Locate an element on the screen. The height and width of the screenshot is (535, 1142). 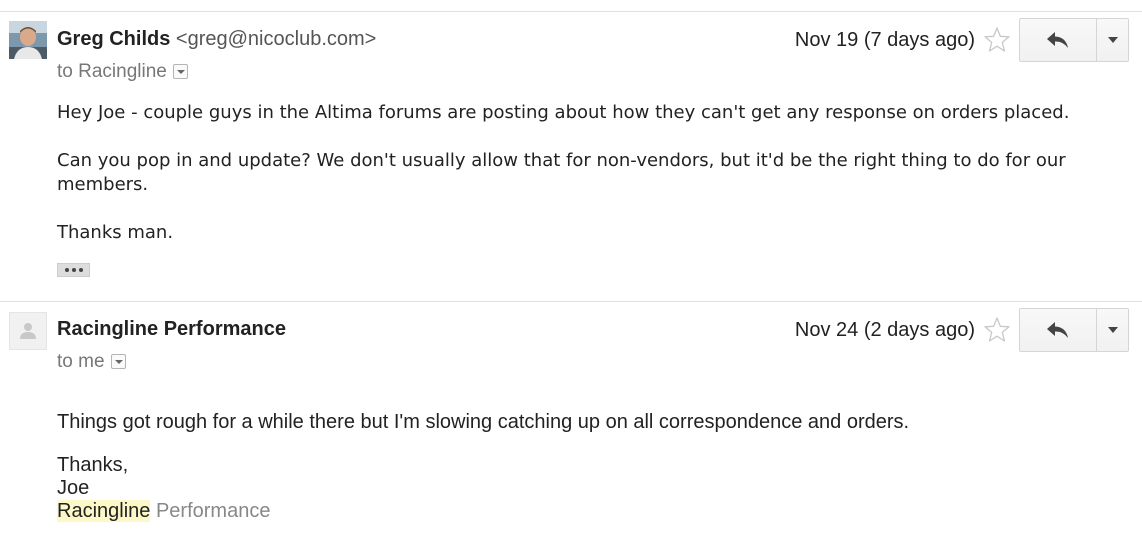
signature-company: Racingline Performance is located at coordinates (163, 511).